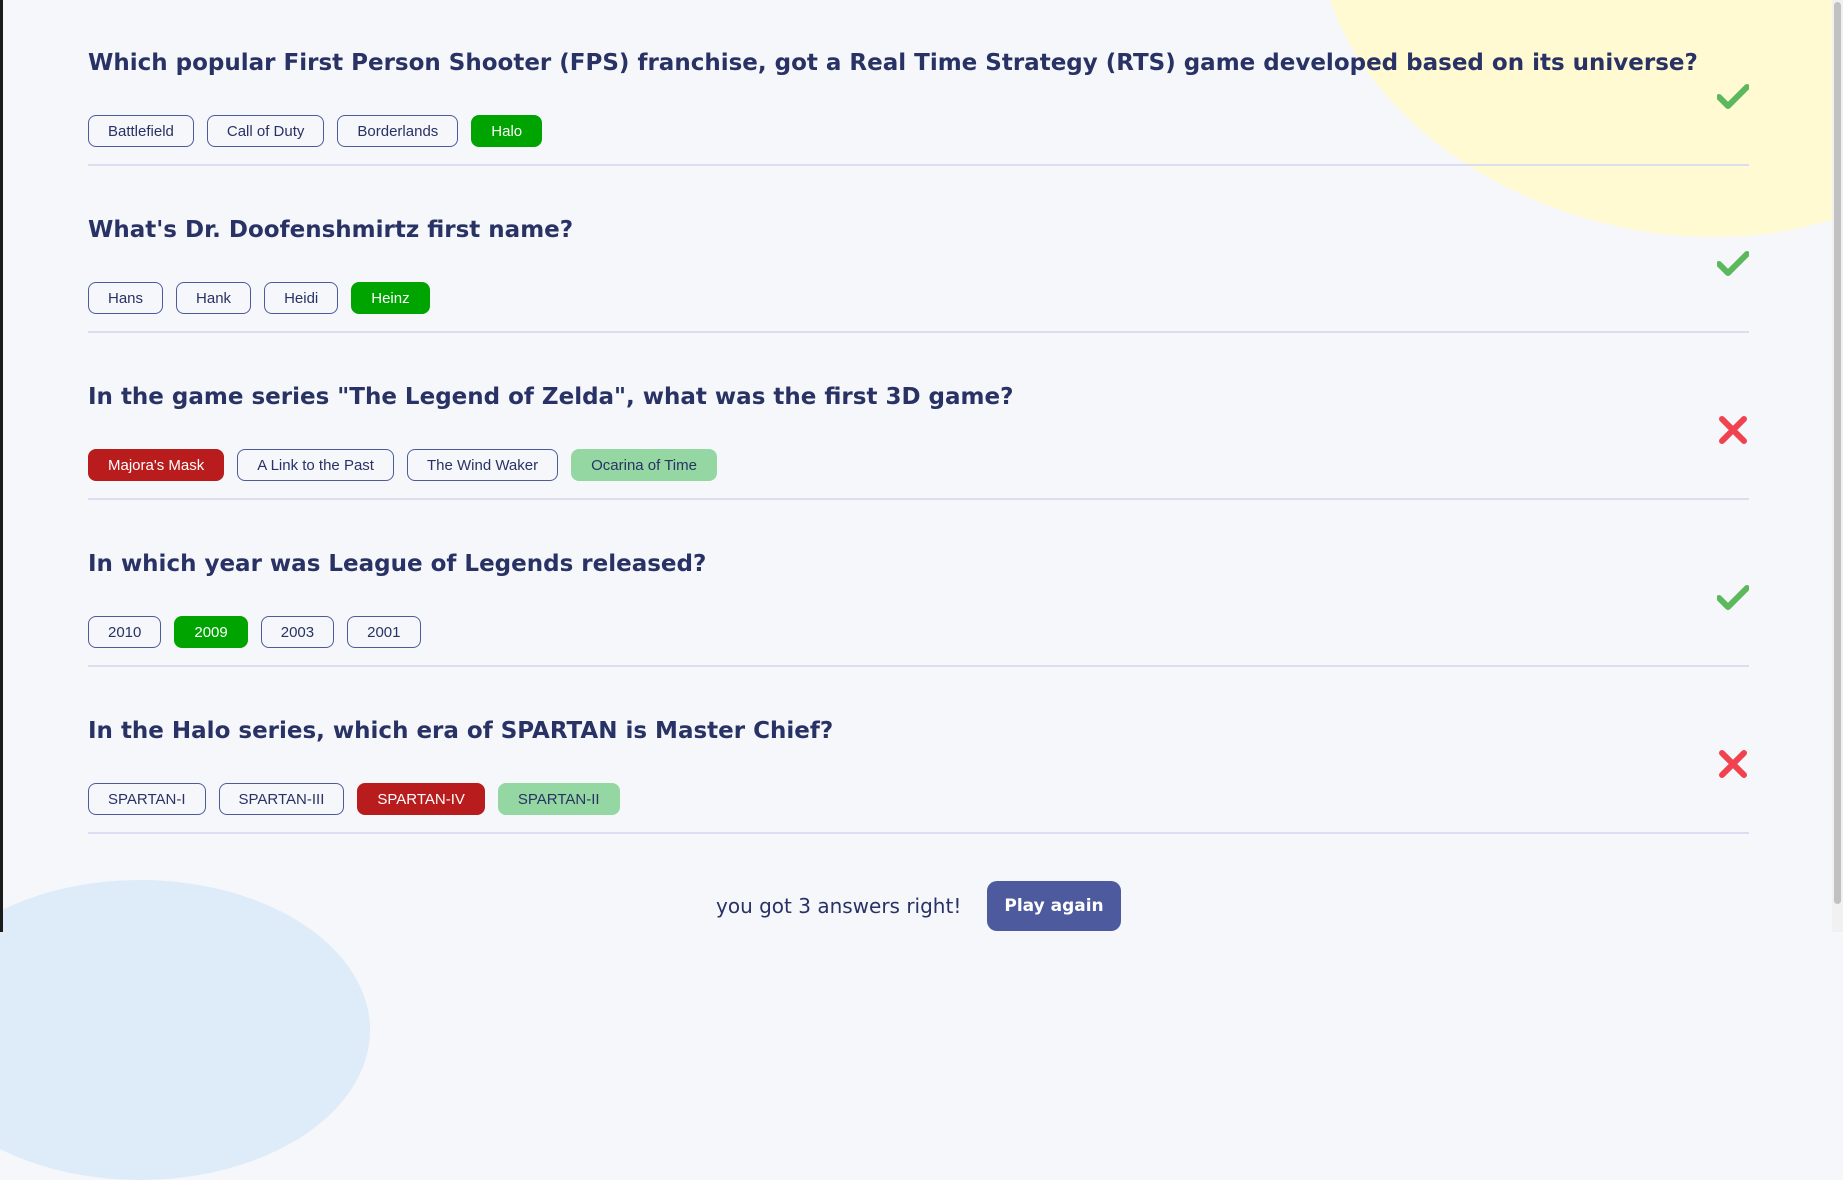  What do you see at coordinates (254, 632) in the screenshot?
I see `answer-options: 2010 2009 2003 2001` at bounding box center [254, 632].